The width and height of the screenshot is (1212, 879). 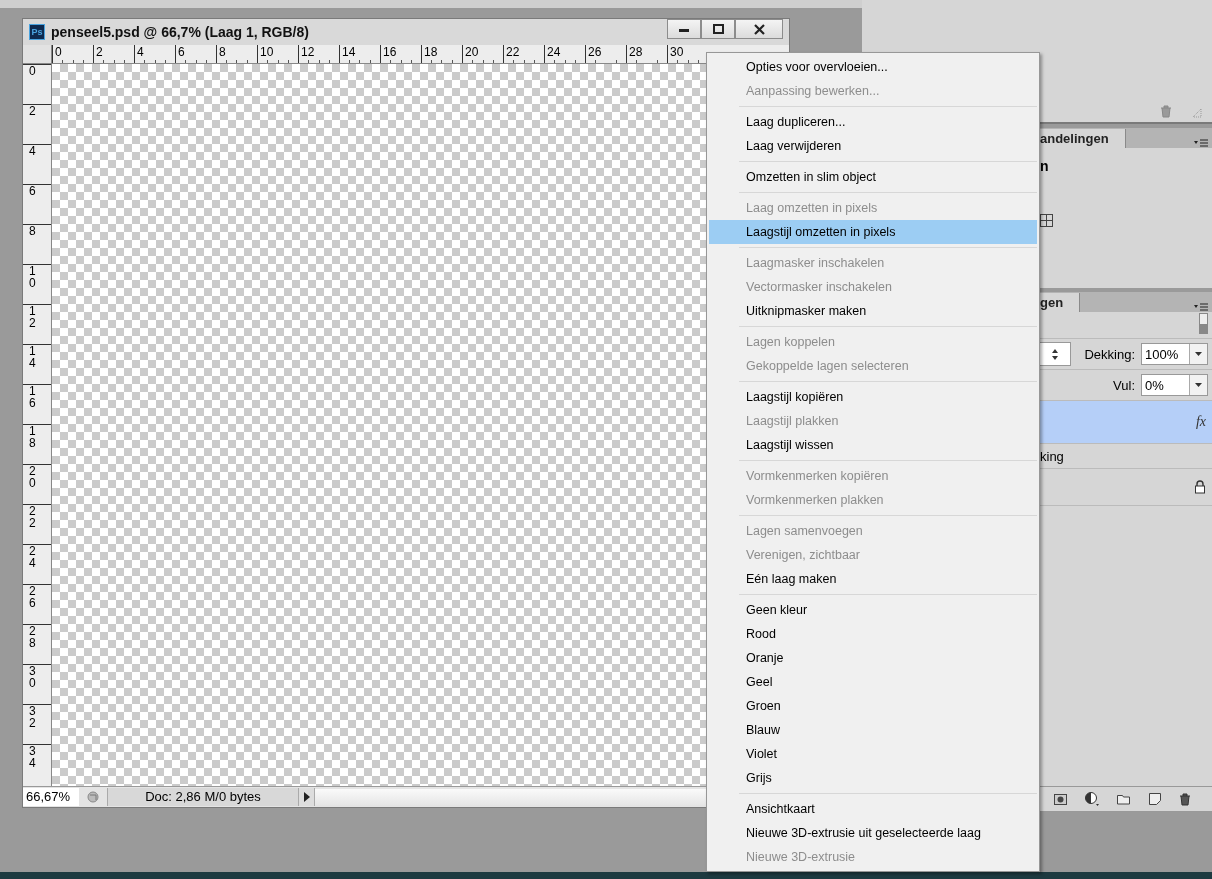 What do you see at coordinates (32, 677) in the screenshot?
I see `ruler-label: 30` at bounding box center [32, 677].